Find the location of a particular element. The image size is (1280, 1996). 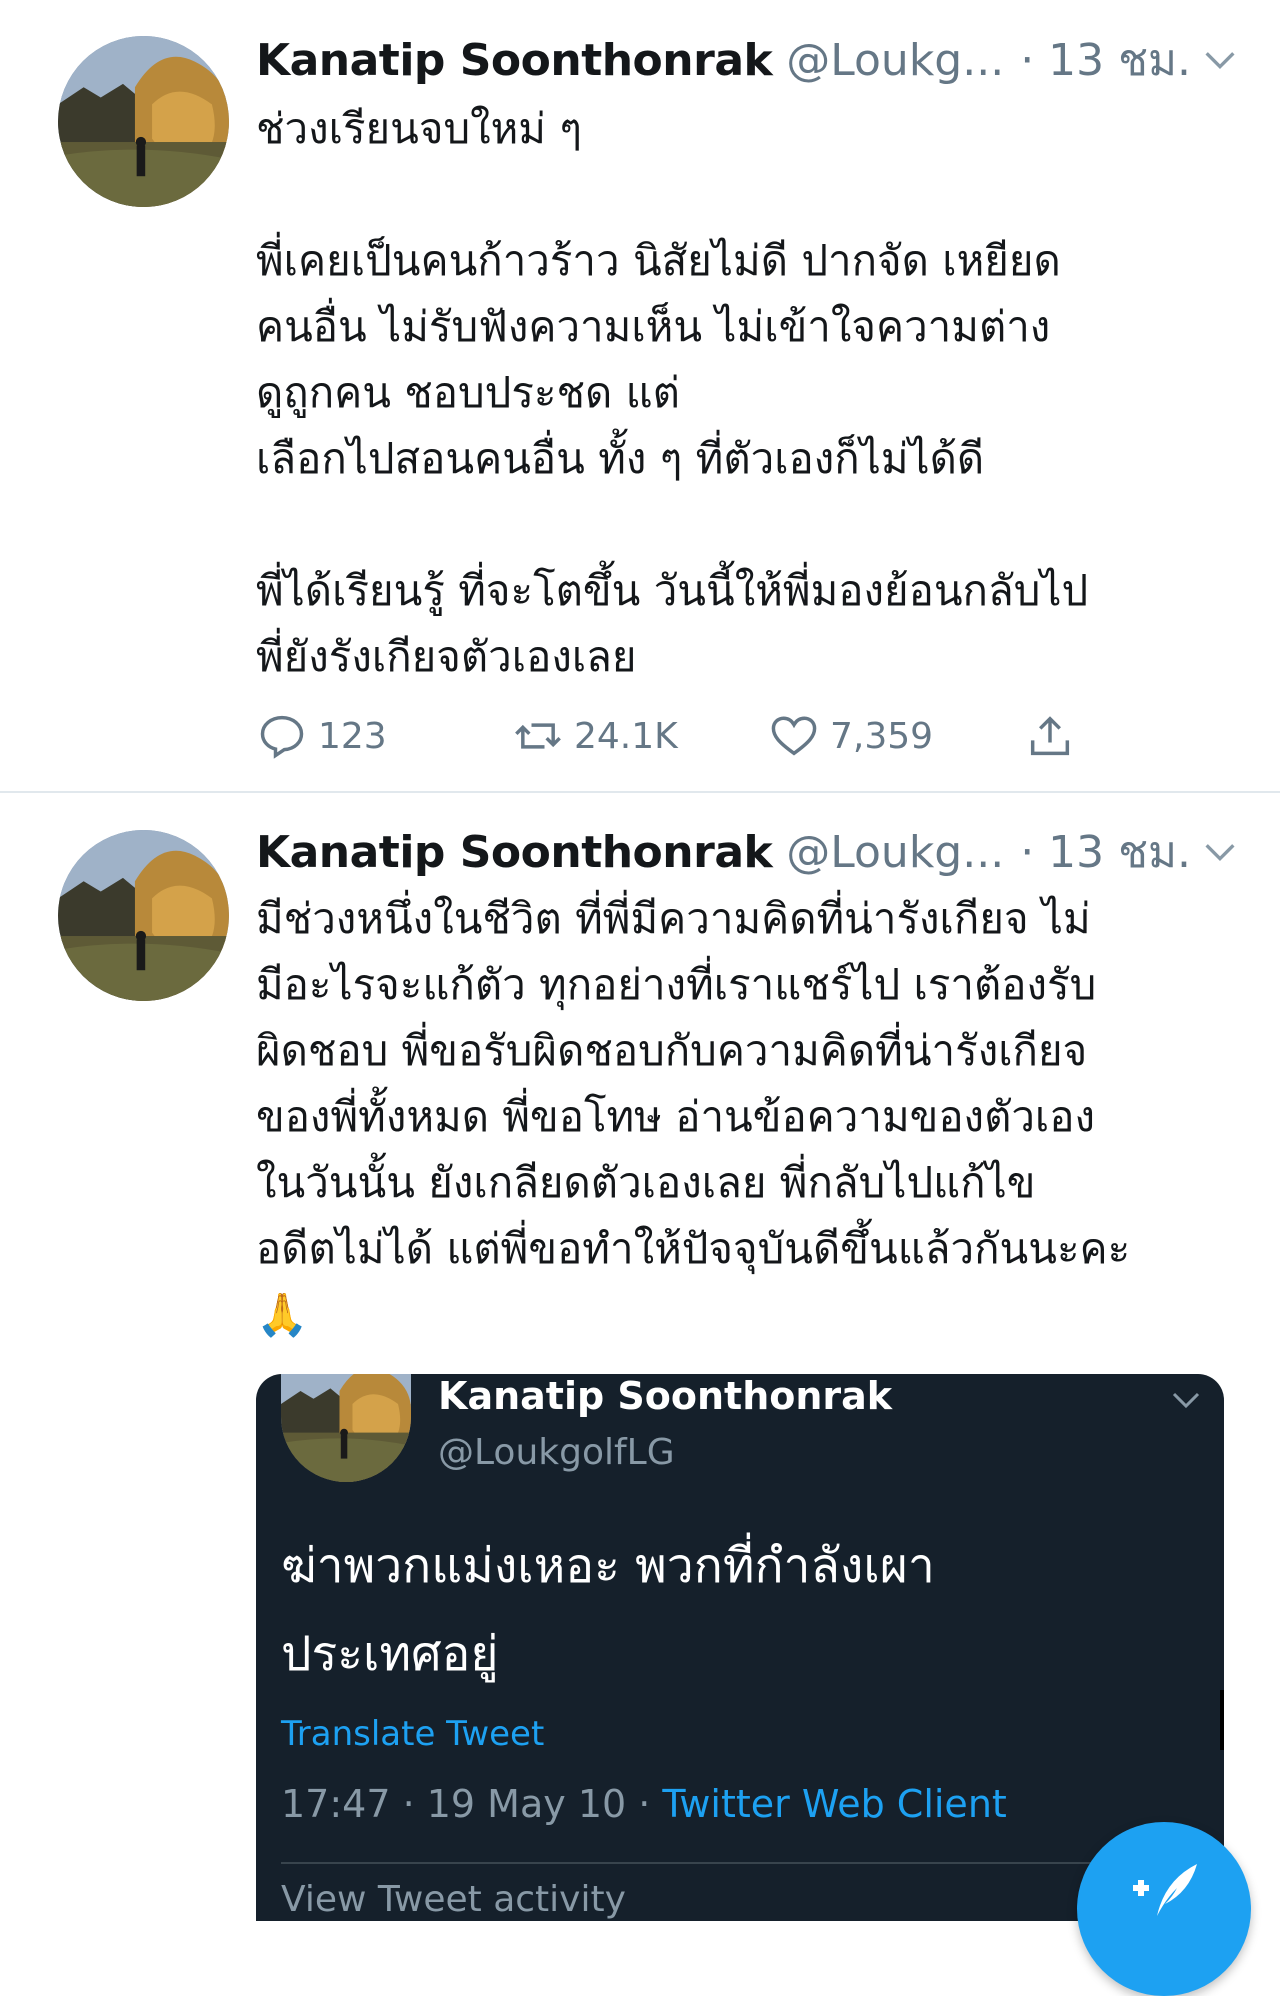

tweet-line: ช่วงเรียนจบใหม่ ๆ is located at coordinates (419, 128).